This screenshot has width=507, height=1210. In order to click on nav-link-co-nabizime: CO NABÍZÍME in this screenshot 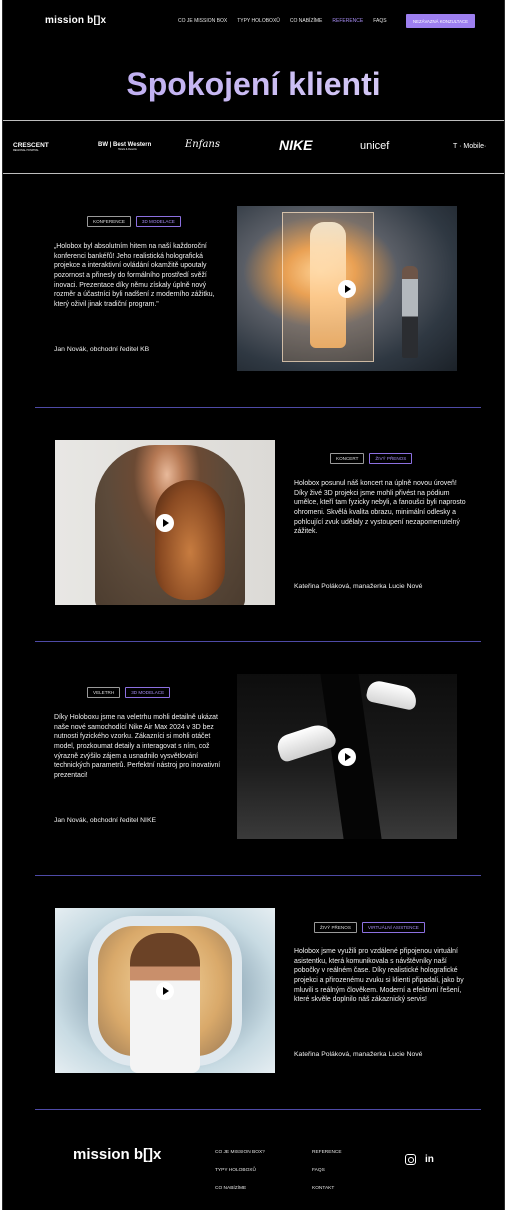, I will do `click(306, 21)`.